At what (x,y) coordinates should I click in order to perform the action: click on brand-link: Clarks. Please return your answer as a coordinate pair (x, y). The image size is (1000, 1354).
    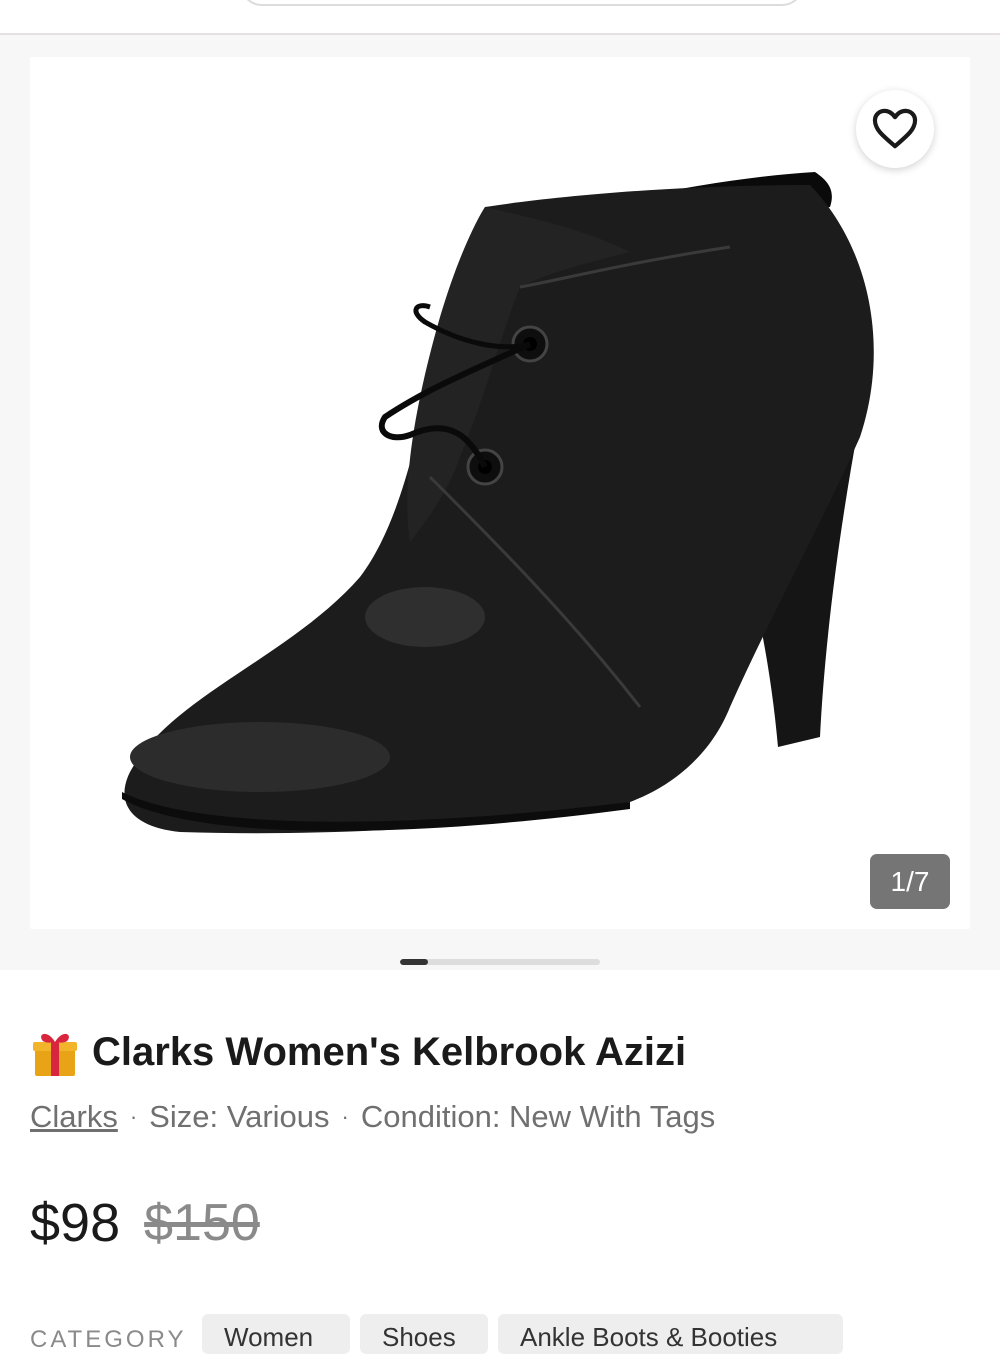
    Looking at the image, I should click on (74, 1117).